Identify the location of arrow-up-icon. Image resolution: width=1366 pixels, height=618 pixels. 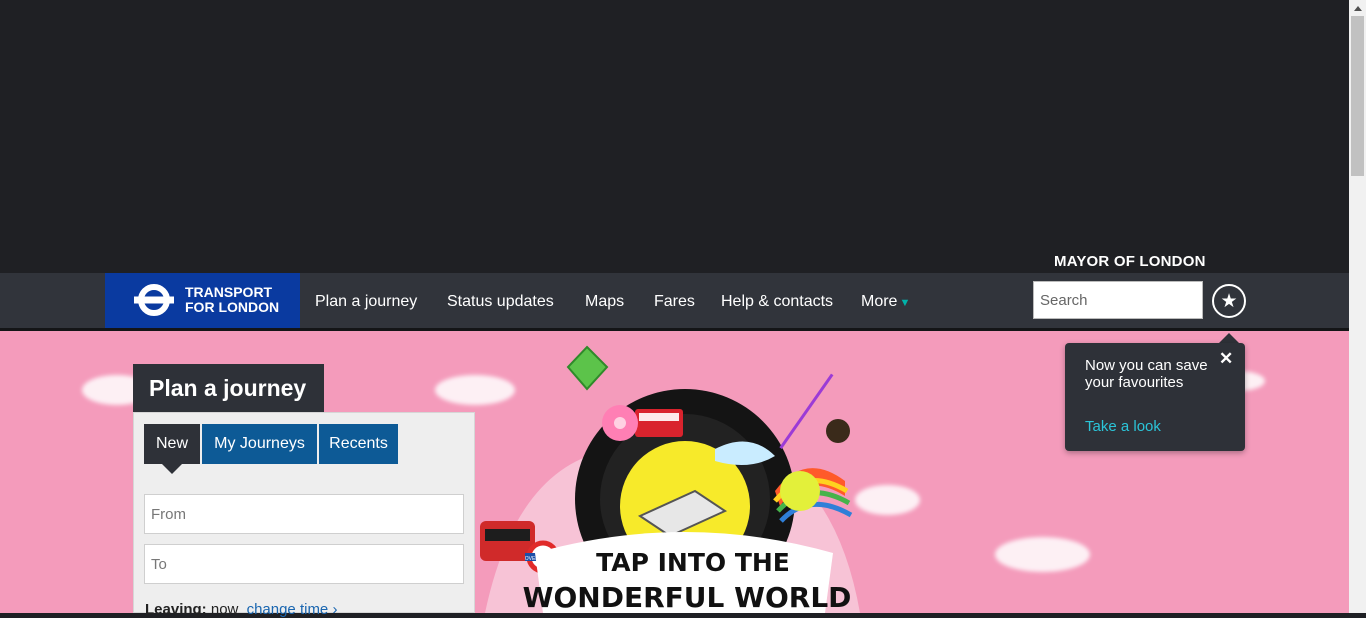
(1357, 8).